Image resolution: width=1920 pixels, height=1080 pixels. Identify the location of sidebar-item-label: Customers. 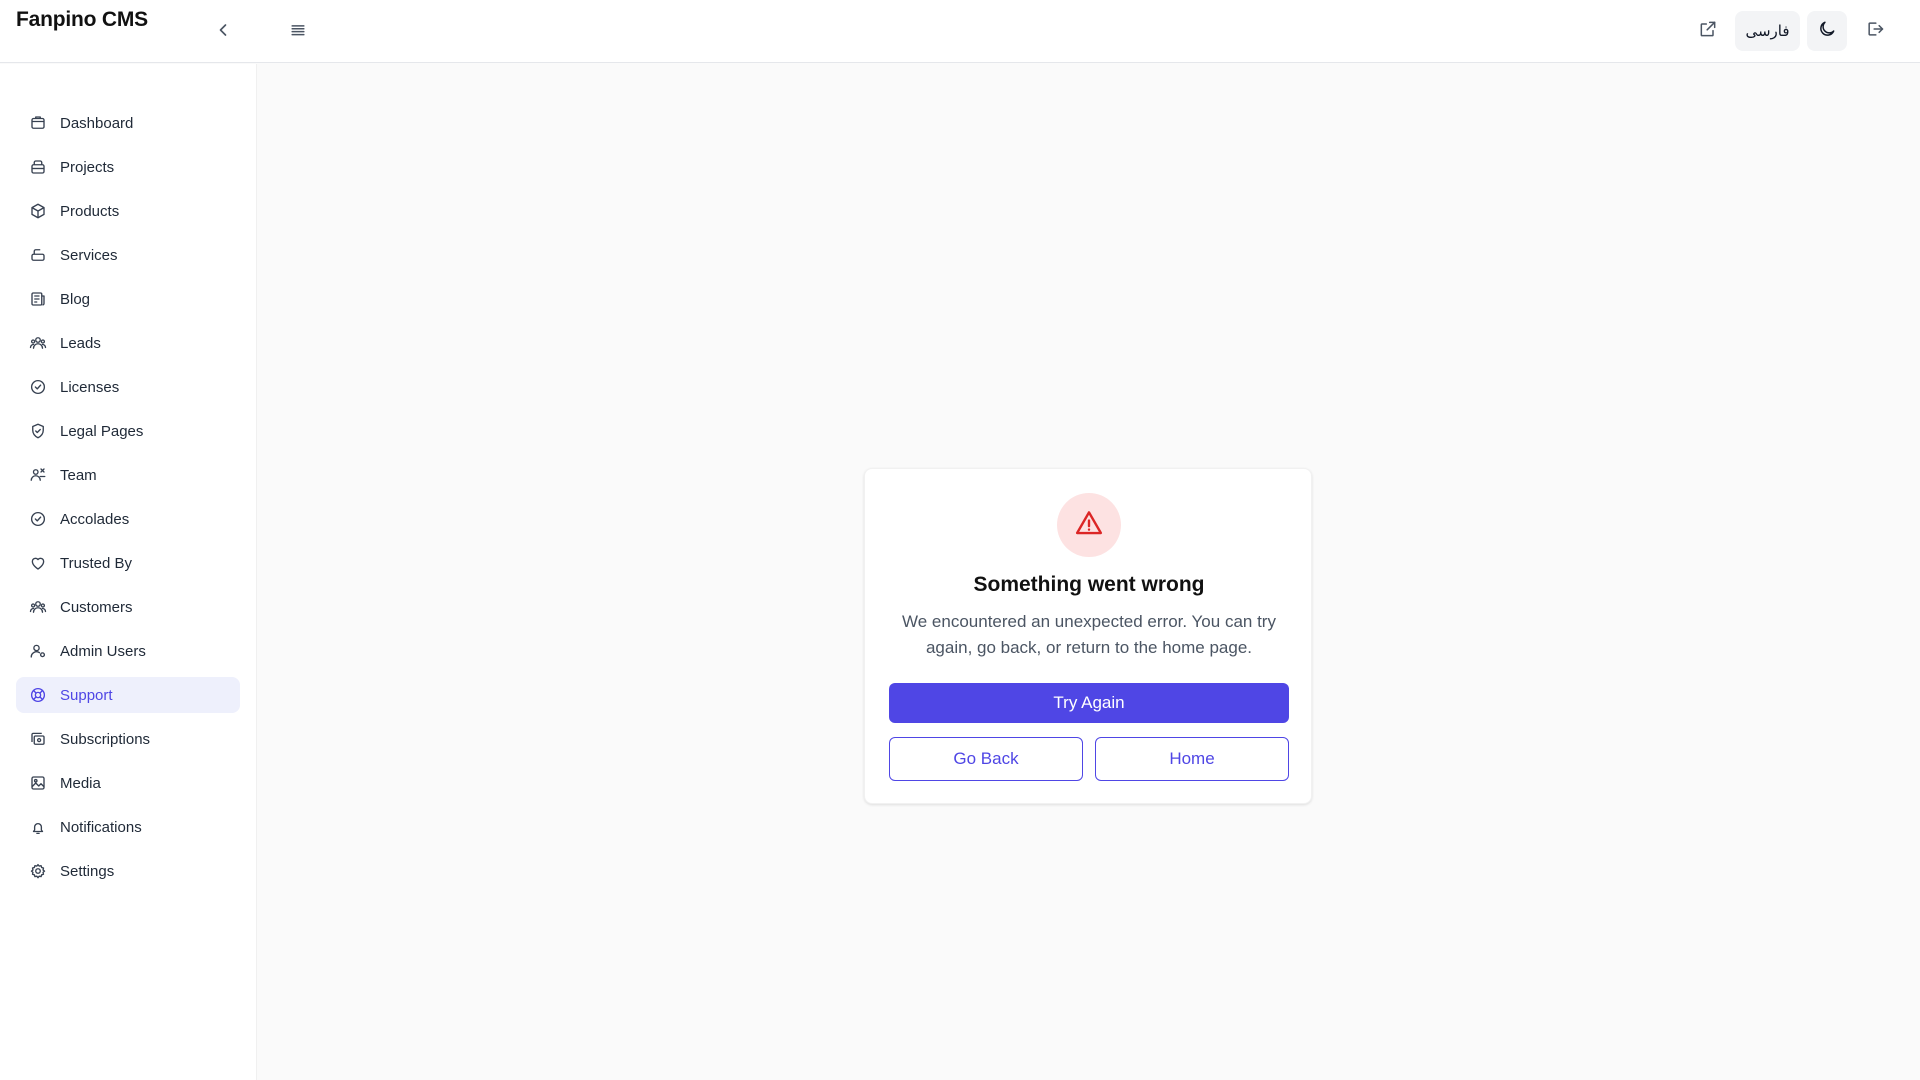
(96, 607).